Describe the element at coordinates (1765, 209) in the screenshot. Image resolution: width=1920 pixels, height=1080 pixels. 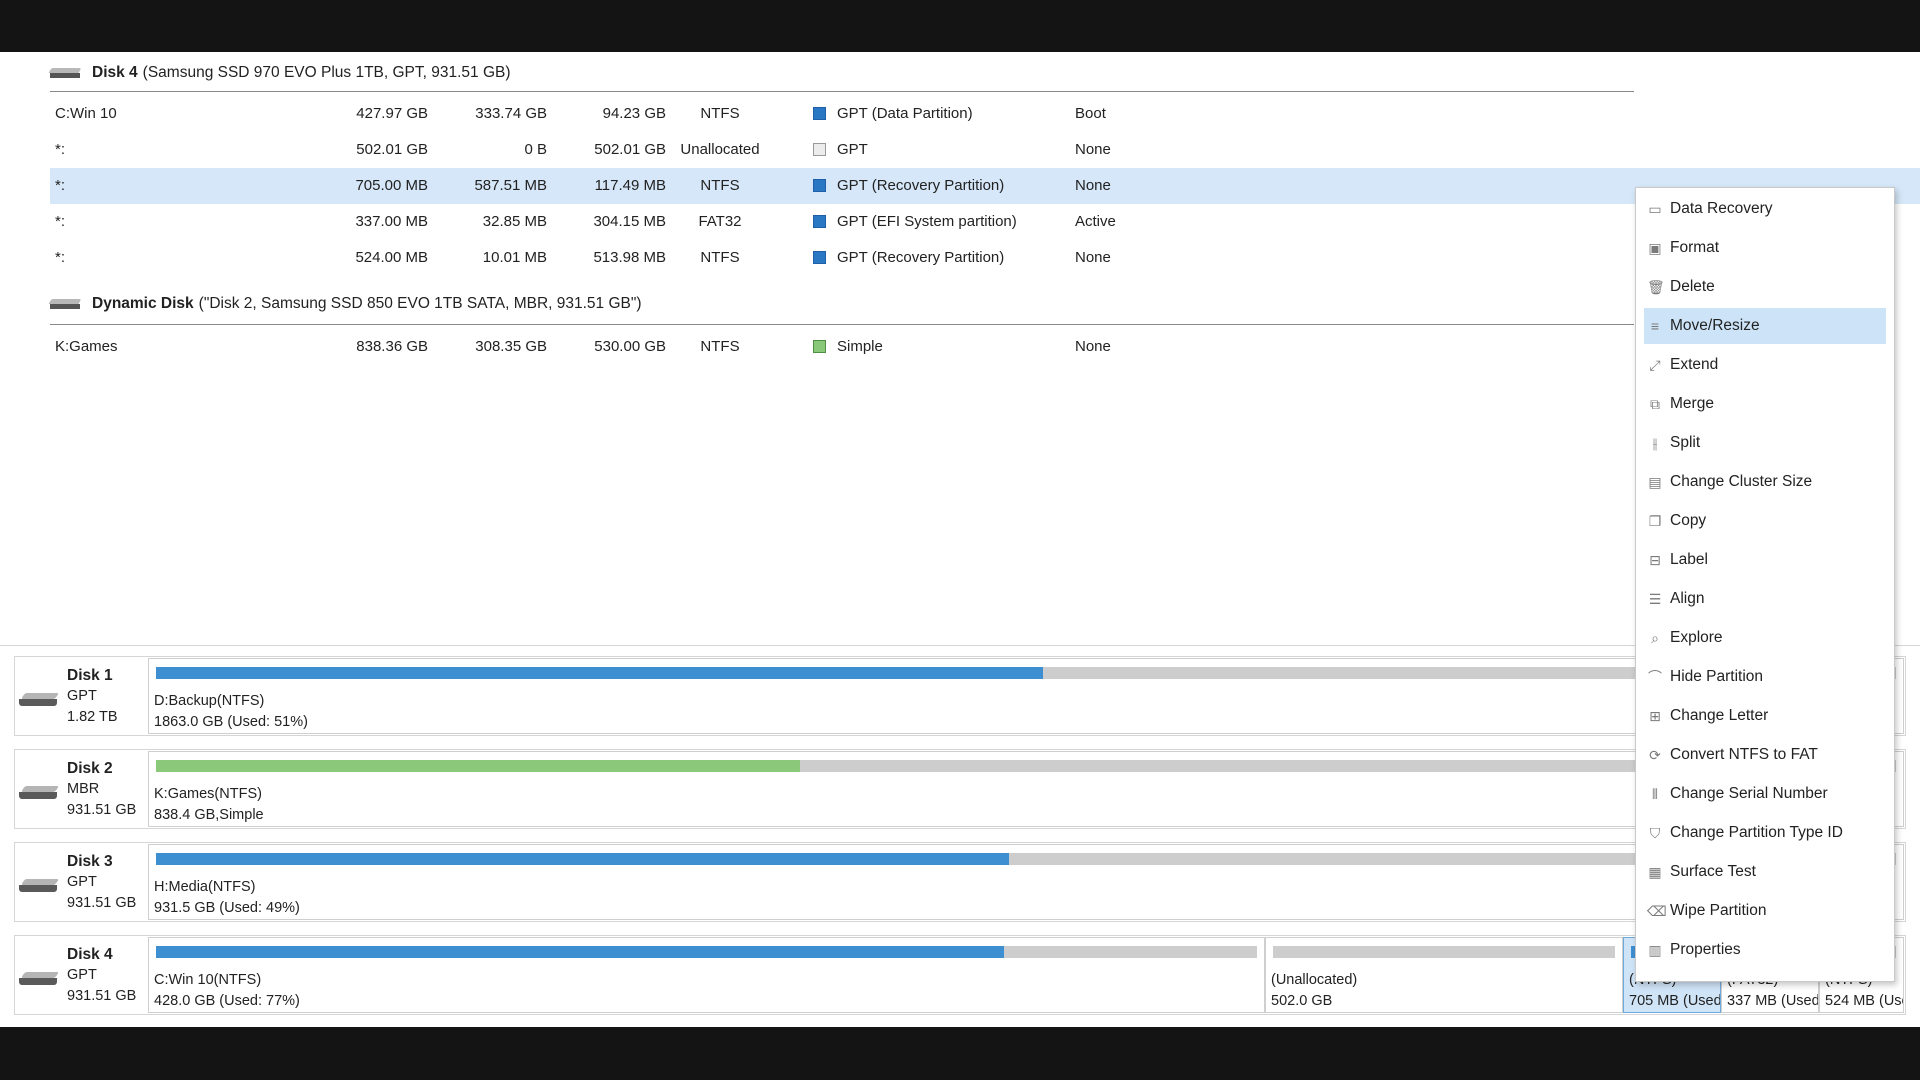
I see `menu-item-data-recovery: ▭ Data Recovery` at that location.